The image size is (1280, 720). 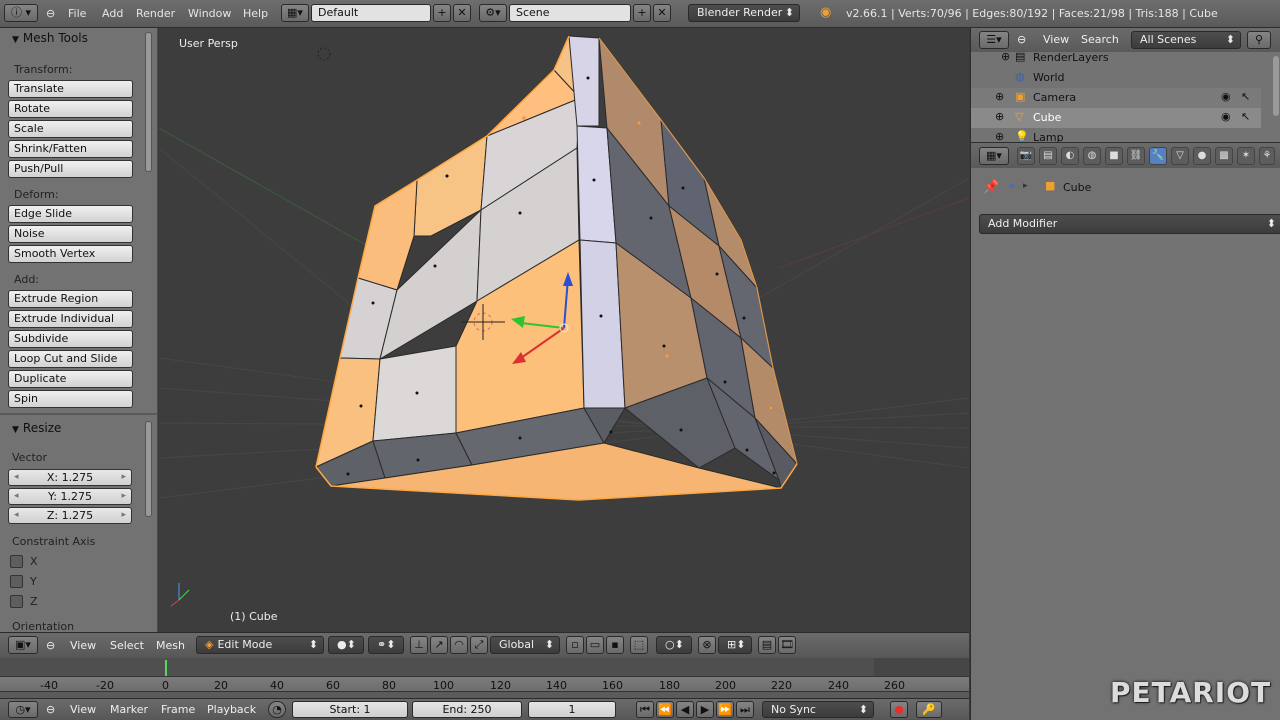 What do you see at coordinates (575, 645) in the screenshot?
I see `vertex-select-icon: ▫` at bounding box center [575, 645].